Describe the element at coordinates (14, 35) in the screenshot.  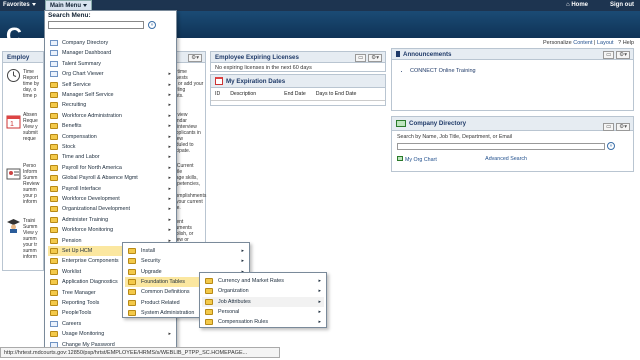
I see `logo: C` at that location.